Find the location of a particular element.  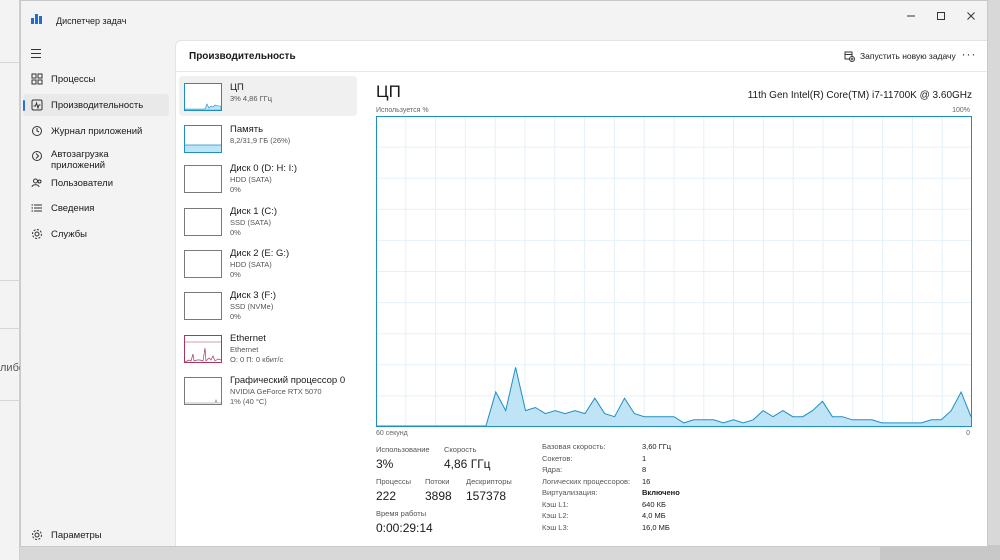

stat-value: 4,86 ГГц is located at coordinates (467, 464).